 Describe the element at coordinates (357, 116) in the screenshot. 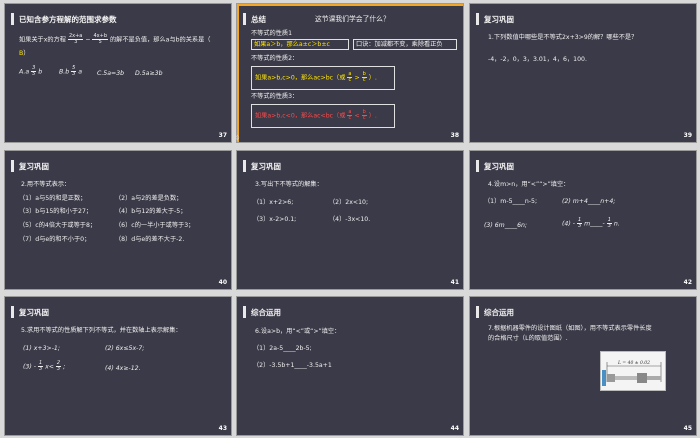

I see `lt-sign: <` at that location.